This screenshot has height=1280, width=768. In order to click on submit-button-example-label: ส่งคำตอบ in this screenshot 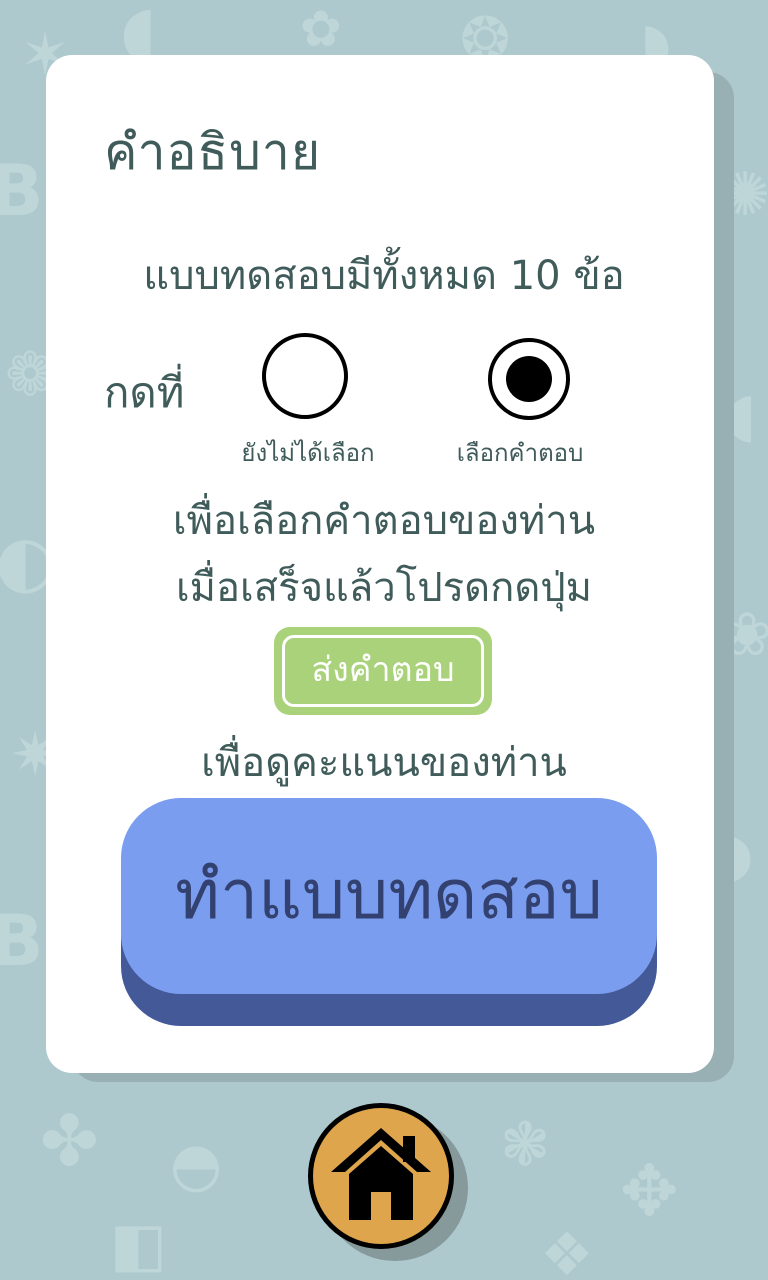, I will do `click(383, 671)`.